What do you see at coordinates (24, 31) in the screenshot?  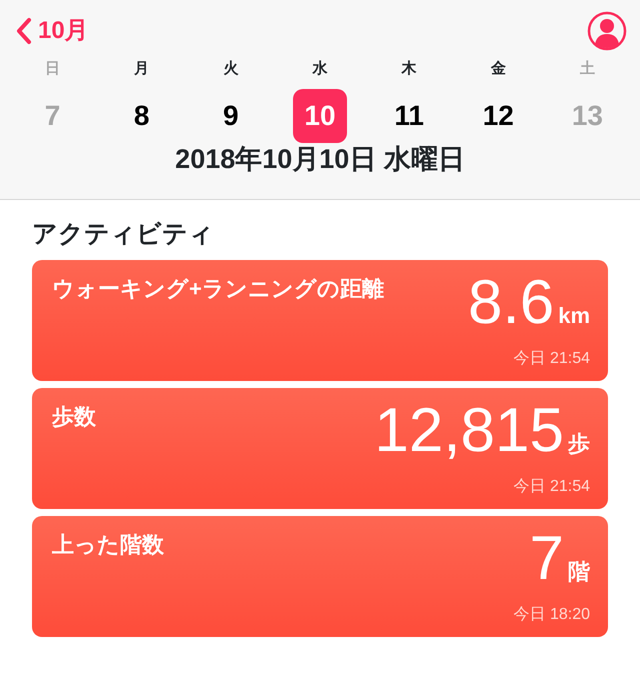 I see `chevron-left-icon` at bounding box center [24, 31].